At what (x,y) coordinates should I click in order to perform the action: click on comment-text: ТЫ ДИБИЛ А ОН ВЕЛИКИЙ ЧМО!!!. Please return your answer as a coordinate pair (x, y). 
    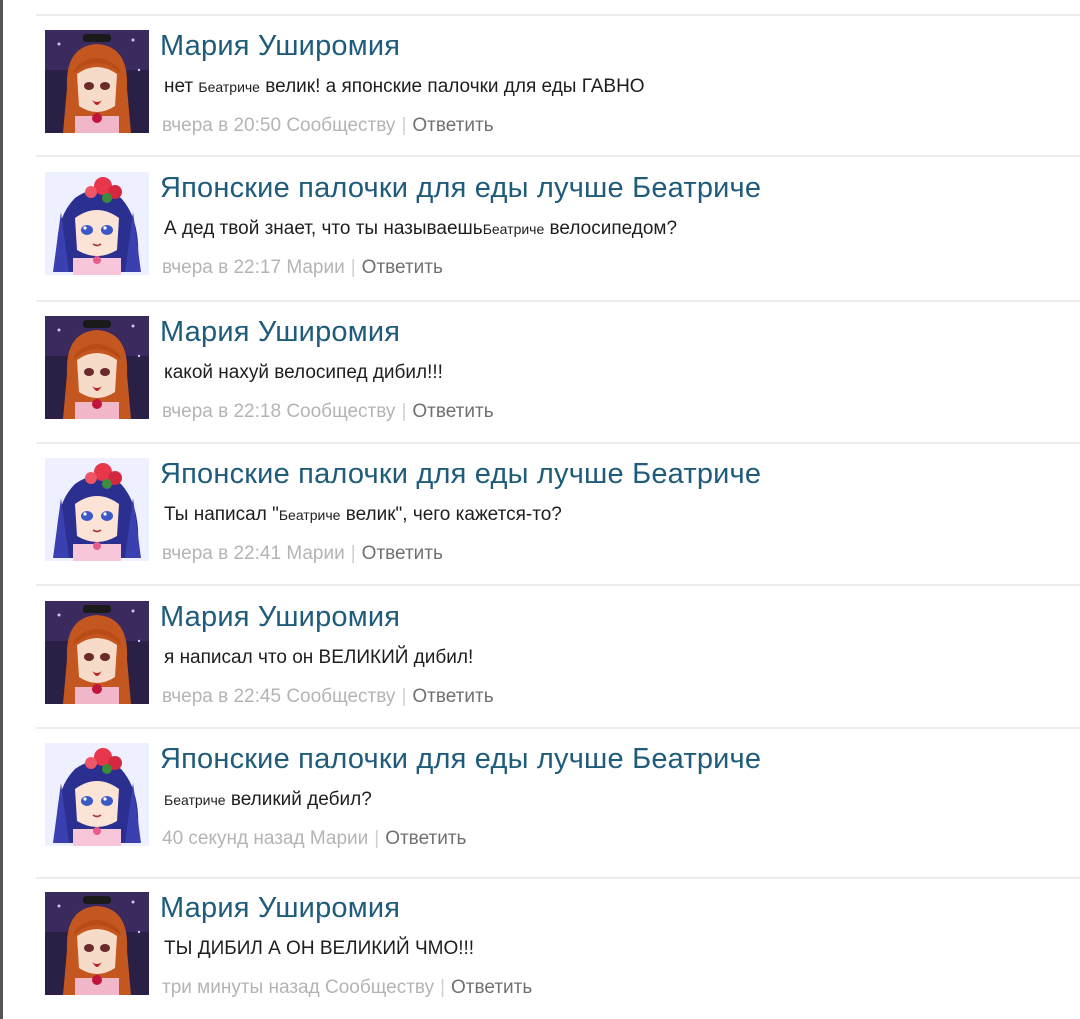
    Looking at the image, I should click on (319, 949).